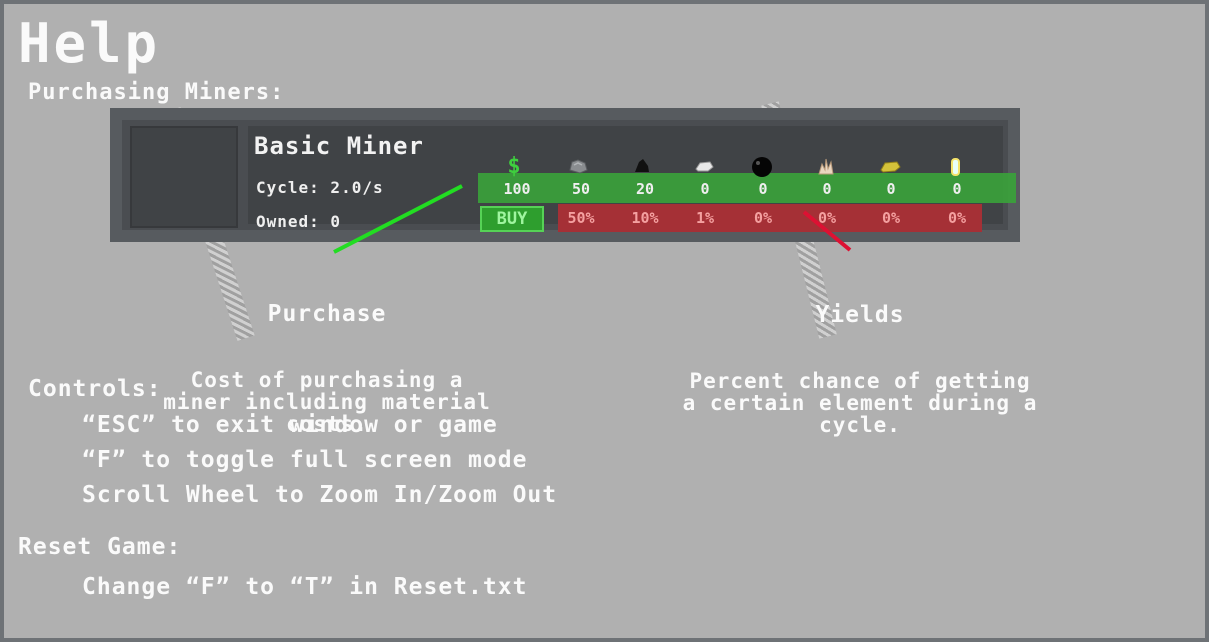  I want to click on reset-instruction: Change “F” to “T” in Reset.txt, so click(305, 587).